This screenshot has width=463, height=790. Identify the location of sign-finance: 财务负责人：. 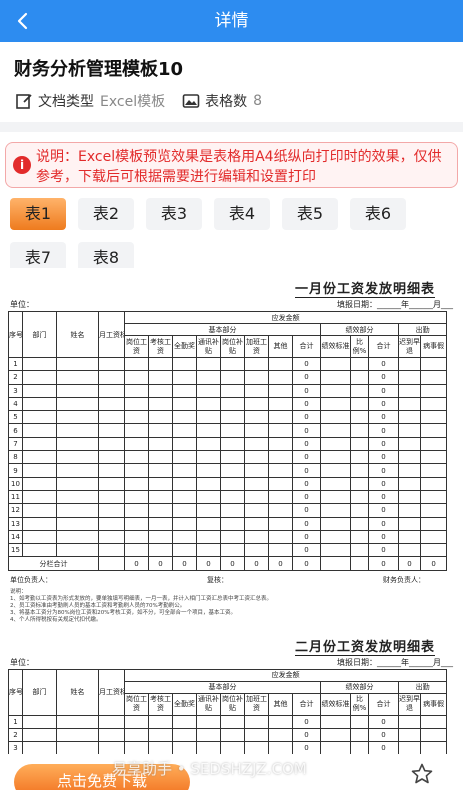
(404, 579).